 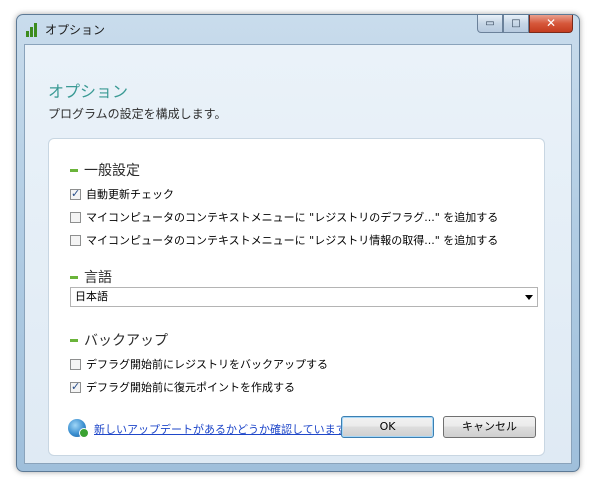 What do you see at coordinates (78, 428) in the screenshot?
I see `globe-update-icon` at bounding box center [78, 428].